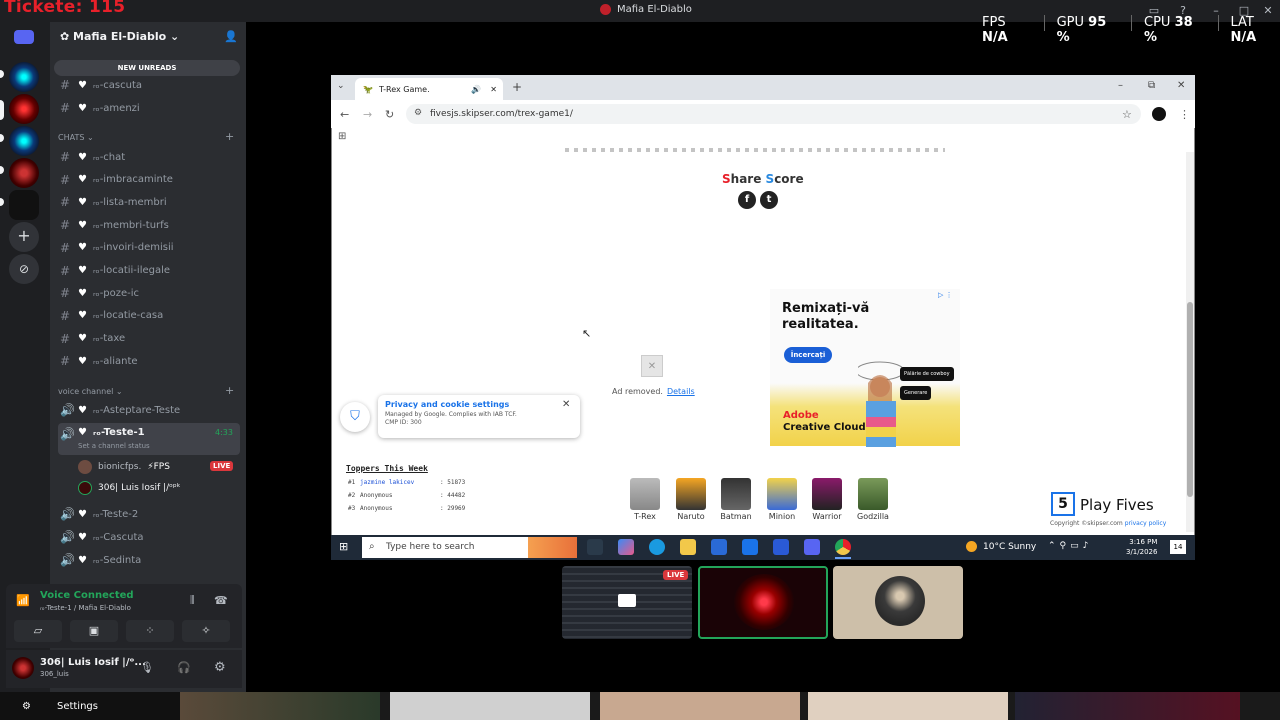 The width and height of the screenshot is (1280, 720). I want to click on adchoices-icon: ▷ ⋮, so click(945, 295).